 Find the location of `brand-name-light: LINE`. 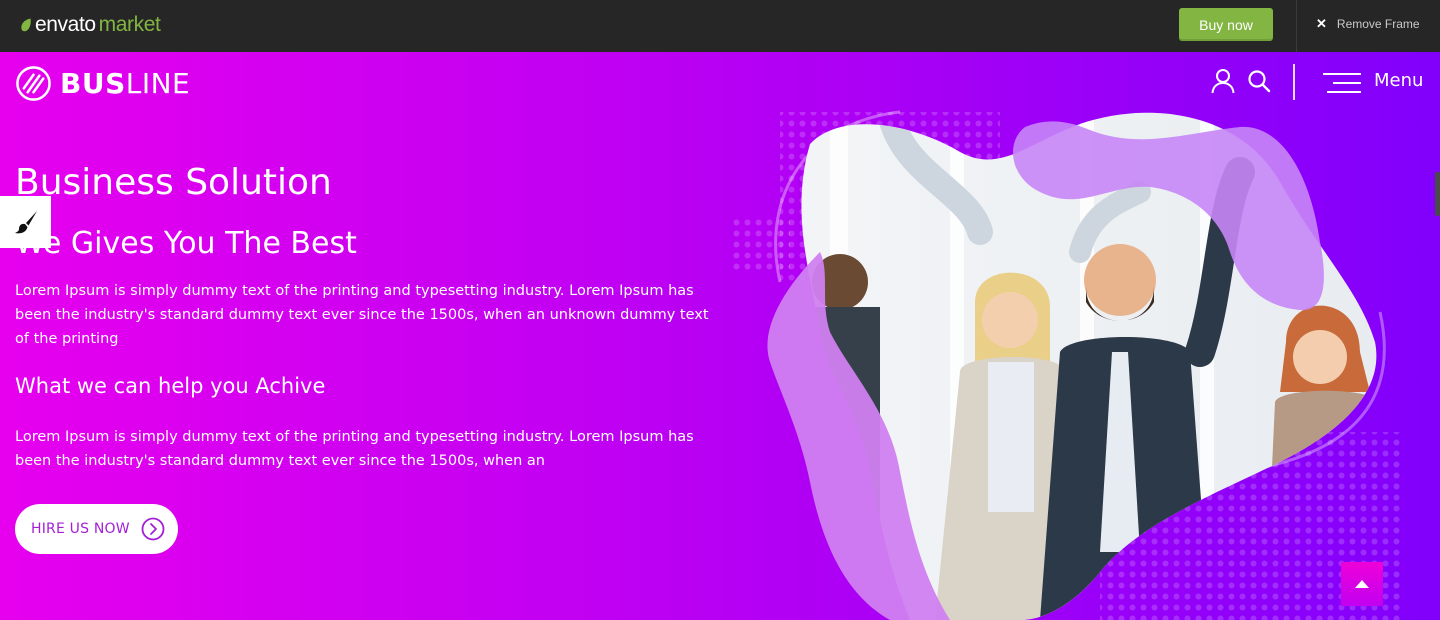

brand-name-light: LINE is located at coordinates (158, 83).